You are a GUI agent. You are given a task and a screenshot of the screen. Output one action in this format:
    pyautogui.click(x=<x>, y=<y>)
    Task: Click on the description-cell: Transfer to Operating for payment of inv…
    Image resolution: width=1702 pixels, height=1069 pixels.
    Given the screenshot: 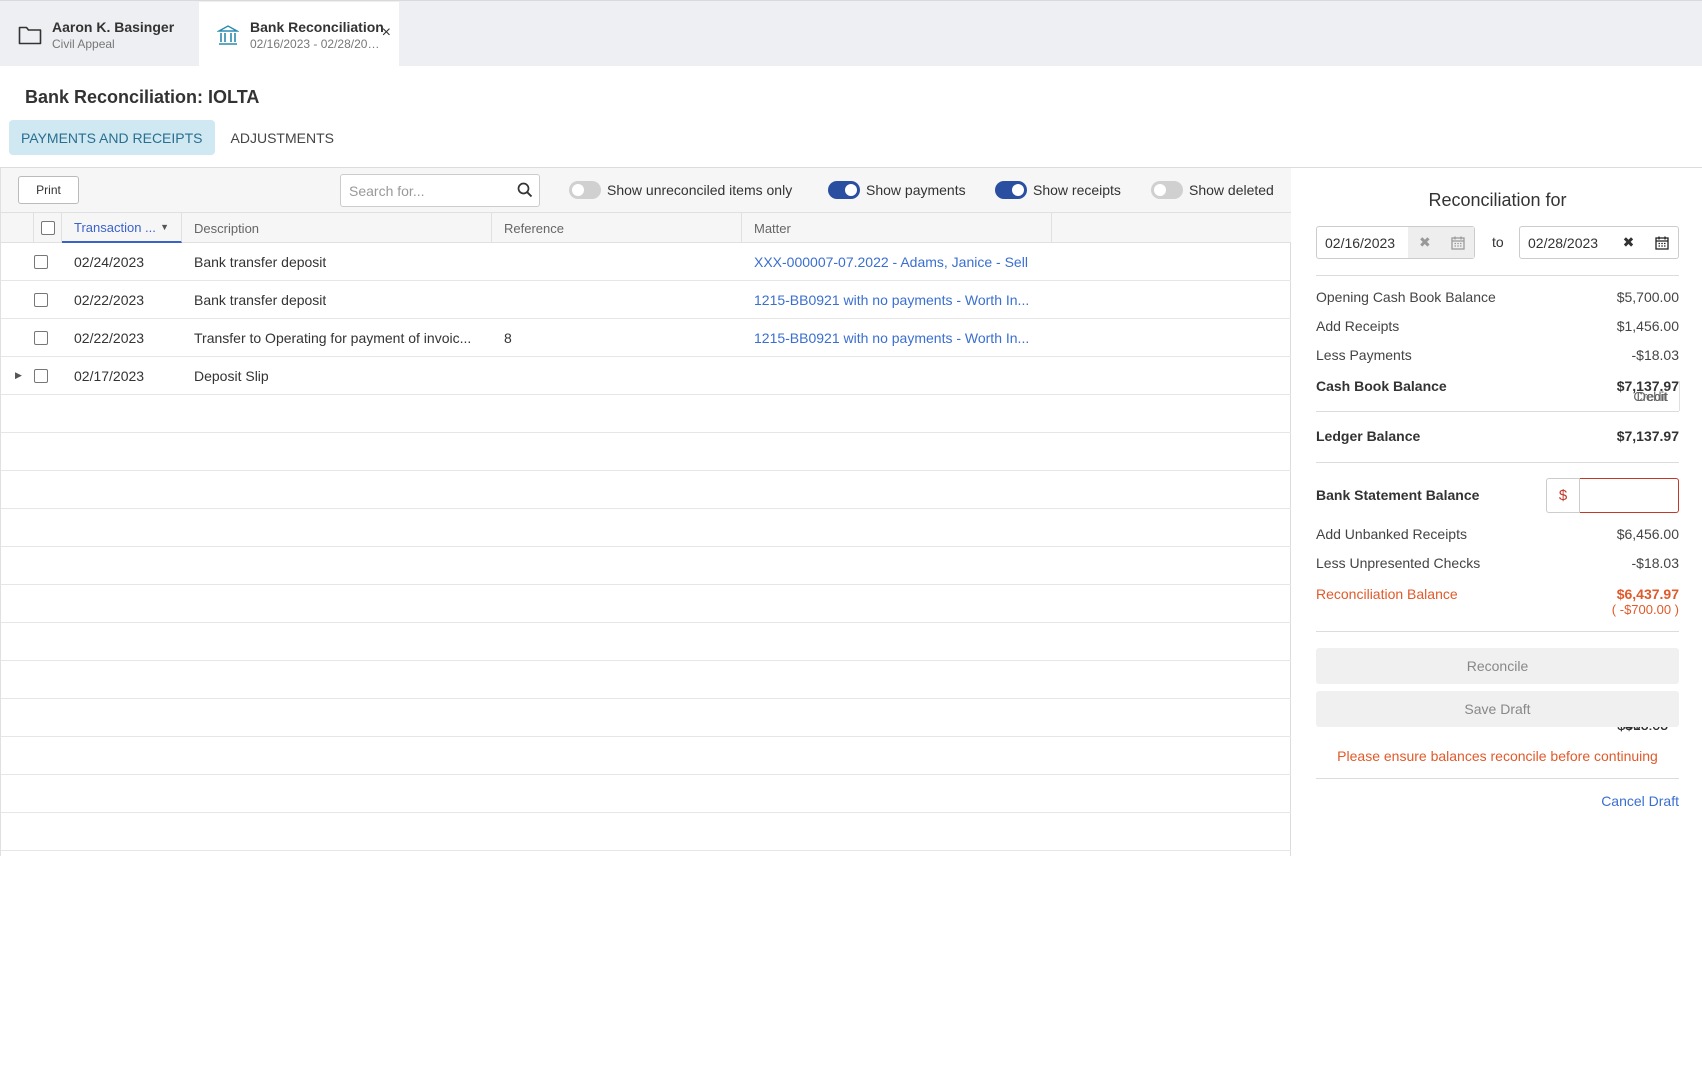 What is the action you would take?
    pyautogui.click(x=337, y=337)
    